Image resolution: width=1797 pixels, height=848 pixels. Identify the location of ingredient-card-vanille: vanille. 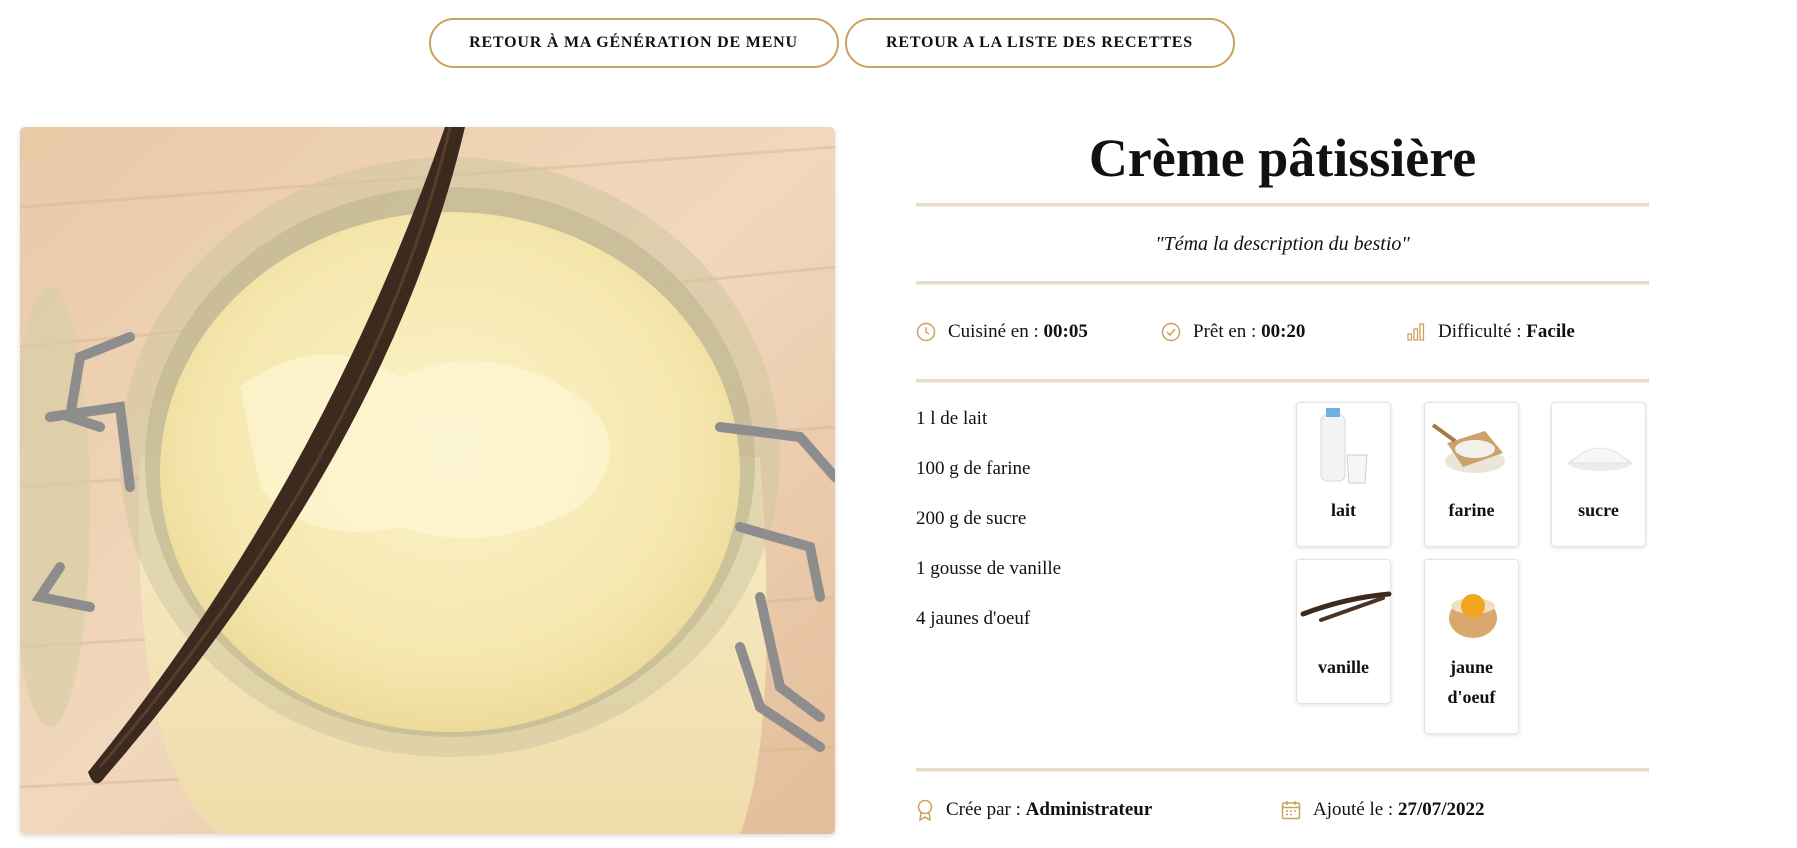
(1344, 631).